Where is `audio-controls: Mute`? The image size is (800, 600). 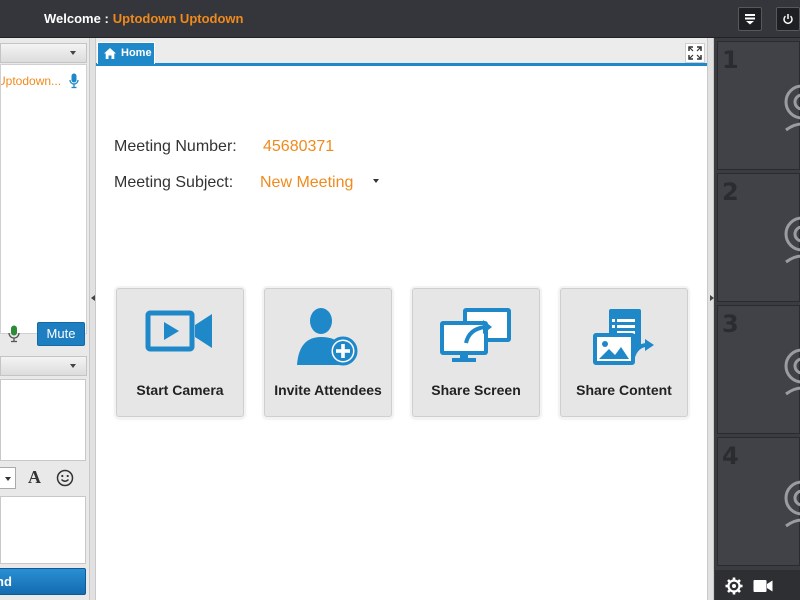
audio-controls: Mute is located at coordinates (43, 334).